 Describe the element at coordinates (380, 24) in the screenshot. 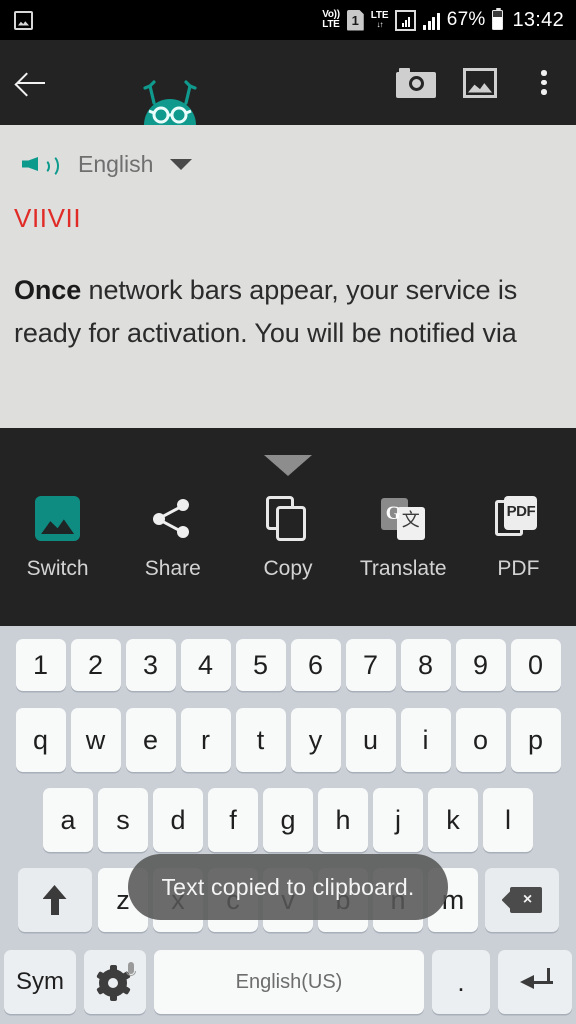

I see `lte-arrows: ↓↑` at that location.